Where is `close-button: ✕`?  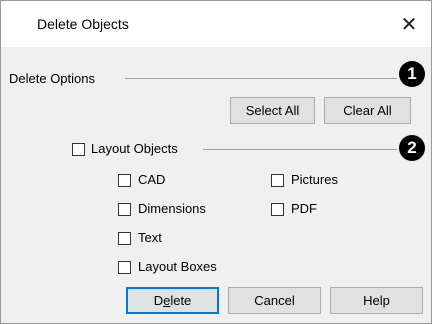 close-button: ✕ is located at coordinates (409, 24).